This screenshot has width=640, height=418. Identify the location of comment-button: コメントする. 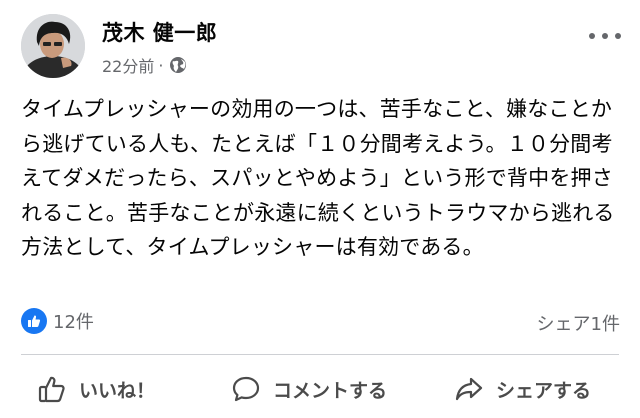
(309, 389).